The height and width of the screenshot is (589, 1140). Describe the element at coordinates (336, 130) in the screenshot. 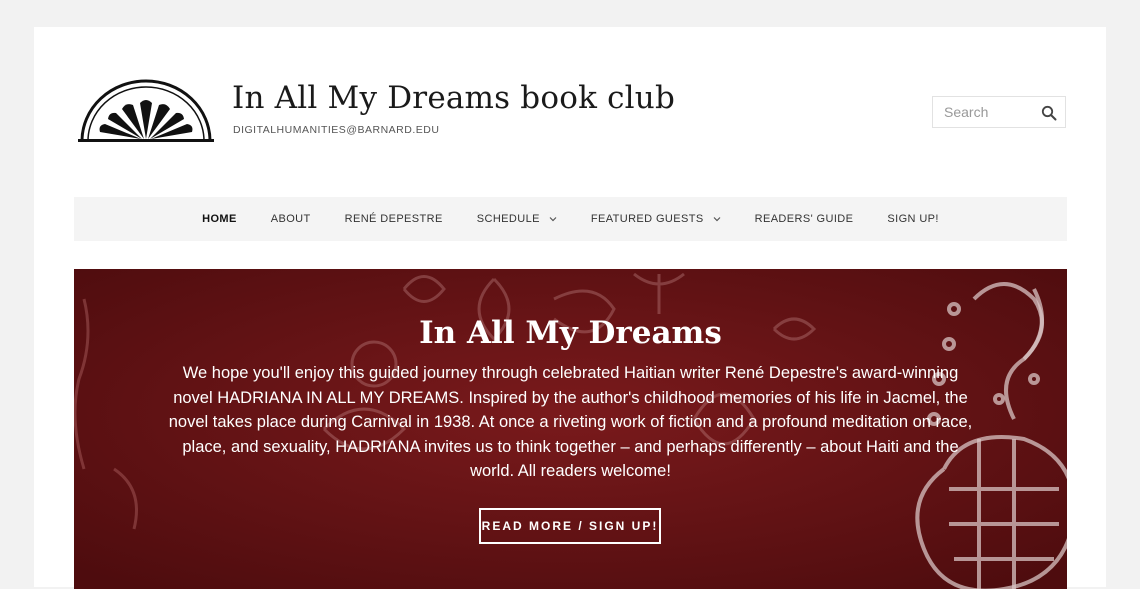

I see `site-description: DIGITALHUMANITIES@BARNARD.EDU` at that location.